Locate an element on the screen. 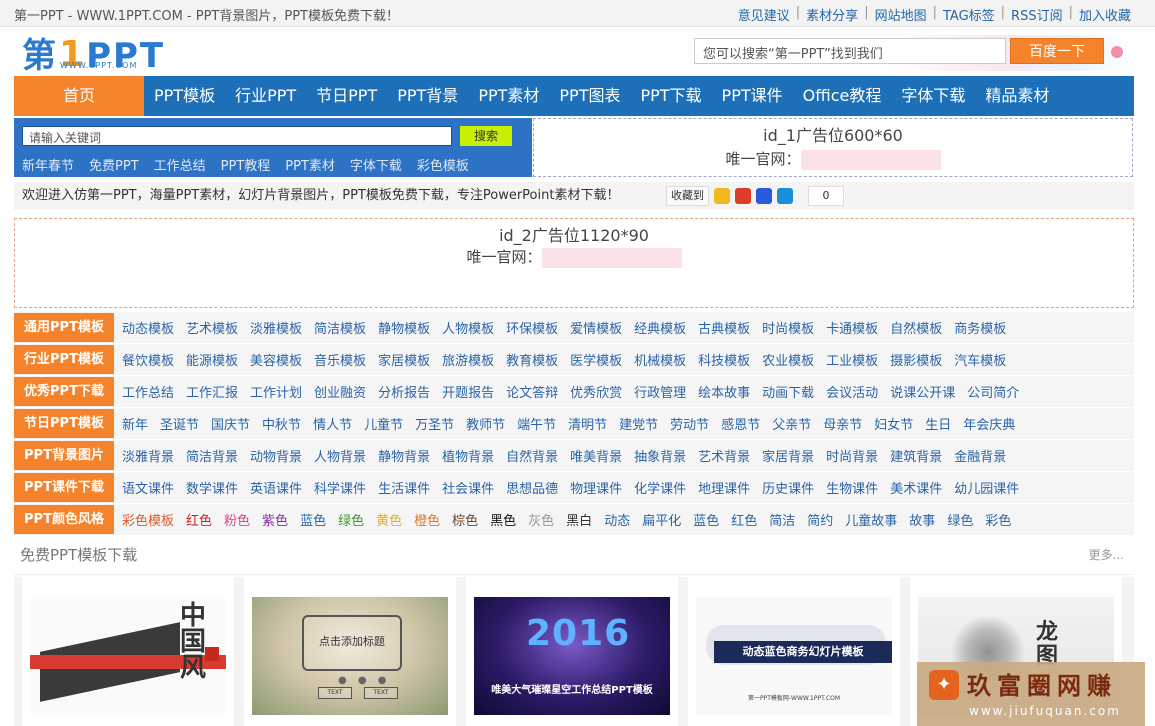 Image resolution: width=1155 pixels, height=726 pixels. category-link: 思想品德 is located at coordinates (532, 487).